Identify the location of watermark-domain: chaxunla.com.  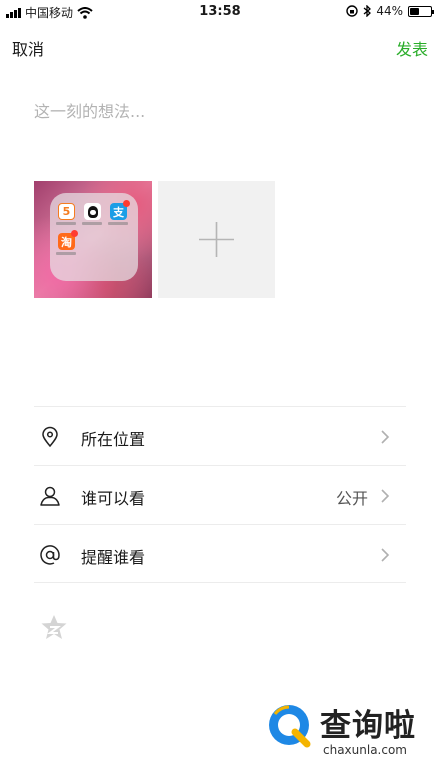
(365, 750).